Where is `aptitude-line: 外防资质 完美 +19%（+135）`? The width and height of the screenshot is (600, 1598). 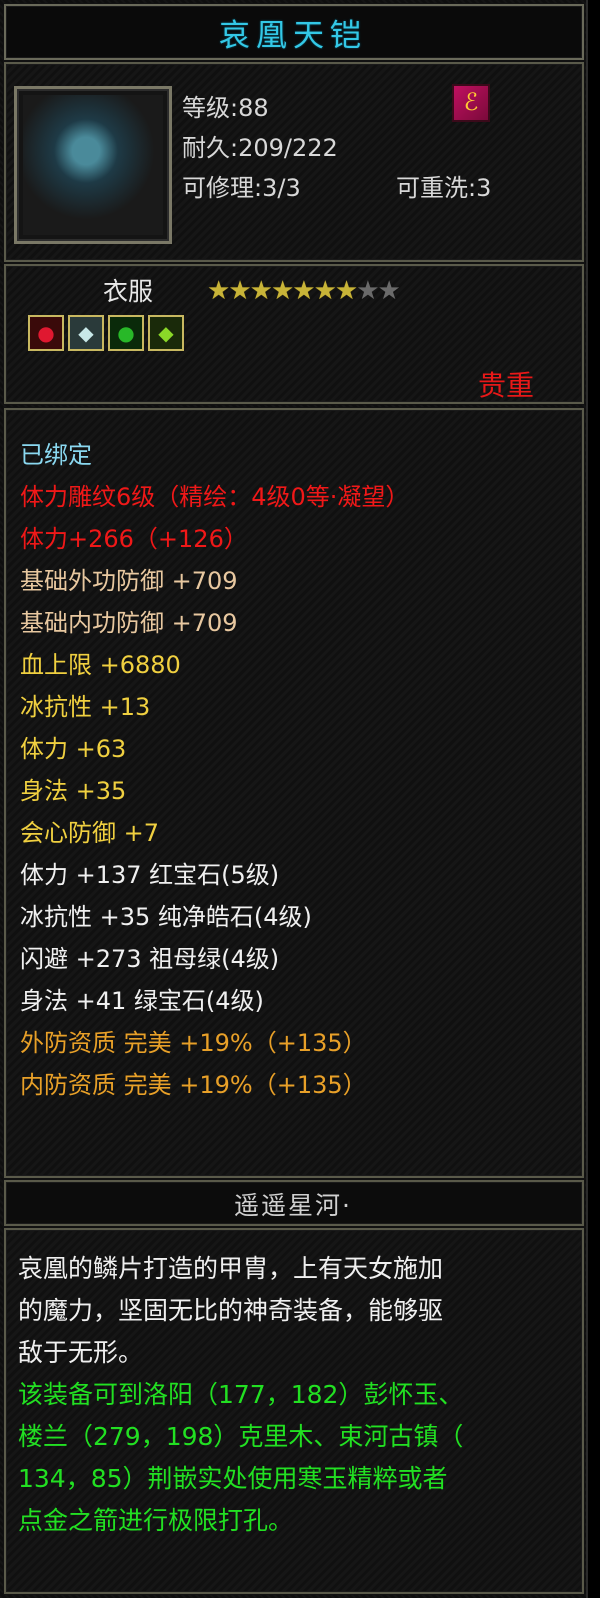 aptitude-line: 外防资质 完美 +19%（+135） is located at coordinates (193, 1043).